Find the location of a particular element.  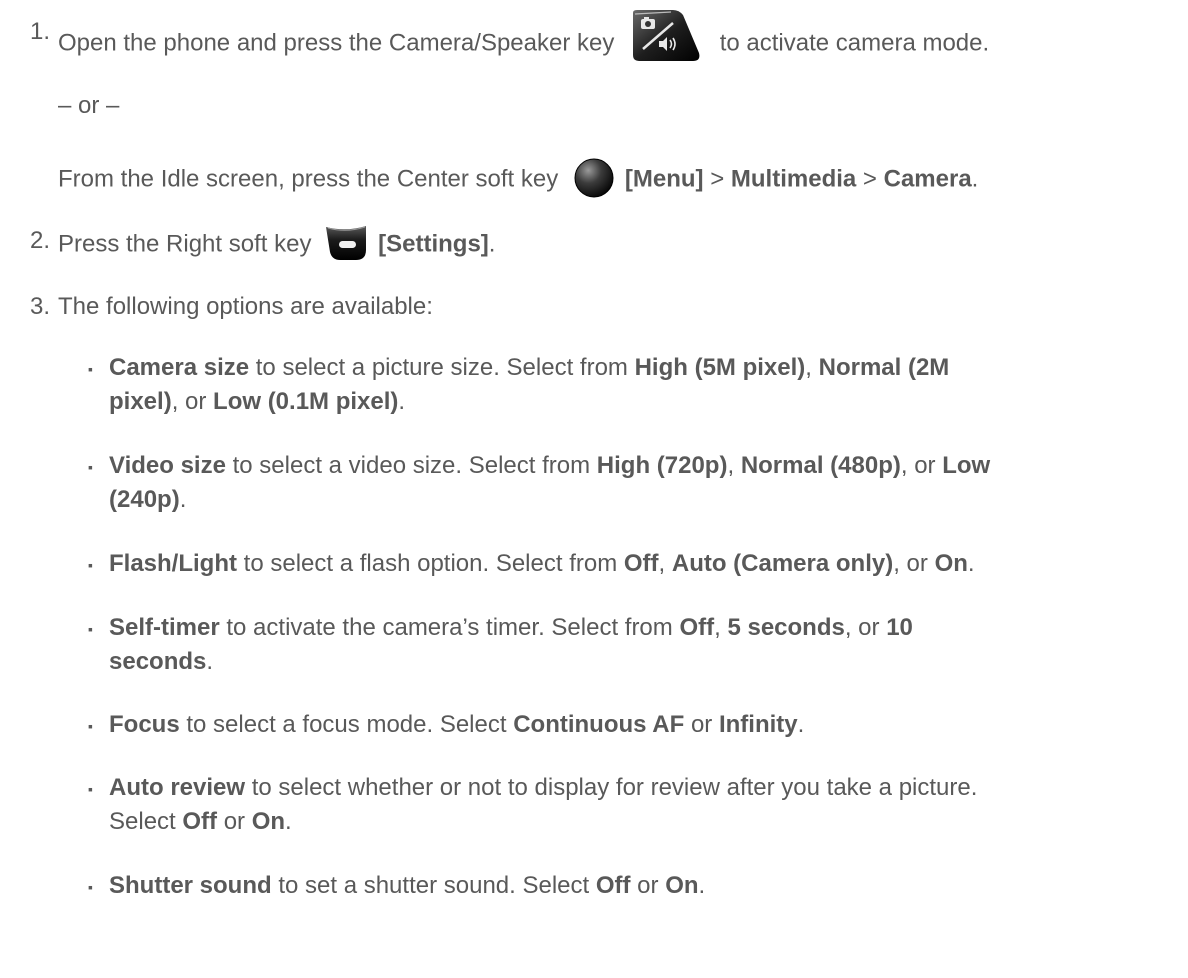

camera-speaker-key-icon is located at coordinates (665, 36).